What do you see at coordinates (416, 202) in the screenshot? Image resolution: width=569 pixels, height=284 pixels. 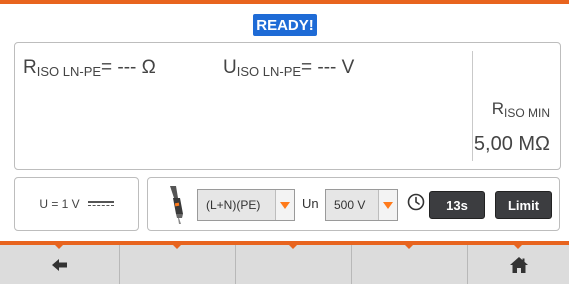 I see `clock-icon` at bounding box center [416, 202].